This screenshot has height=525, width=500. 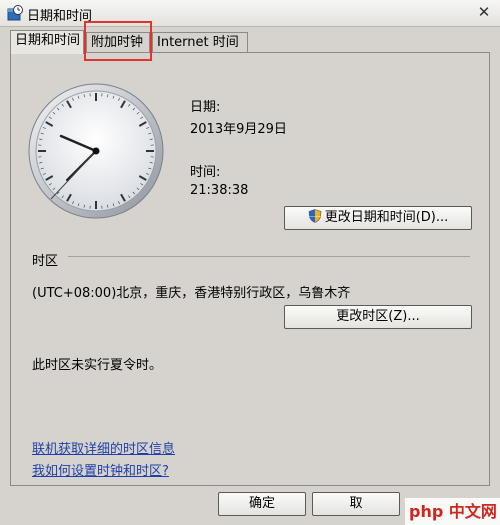 What do you see at coordinates (191, 293) in the screenshot?
I see `timezone-value: (UTC+08:00)北京，重庆，香港特别行政区，乌鲁木齐` at bounding box center [191, 293].